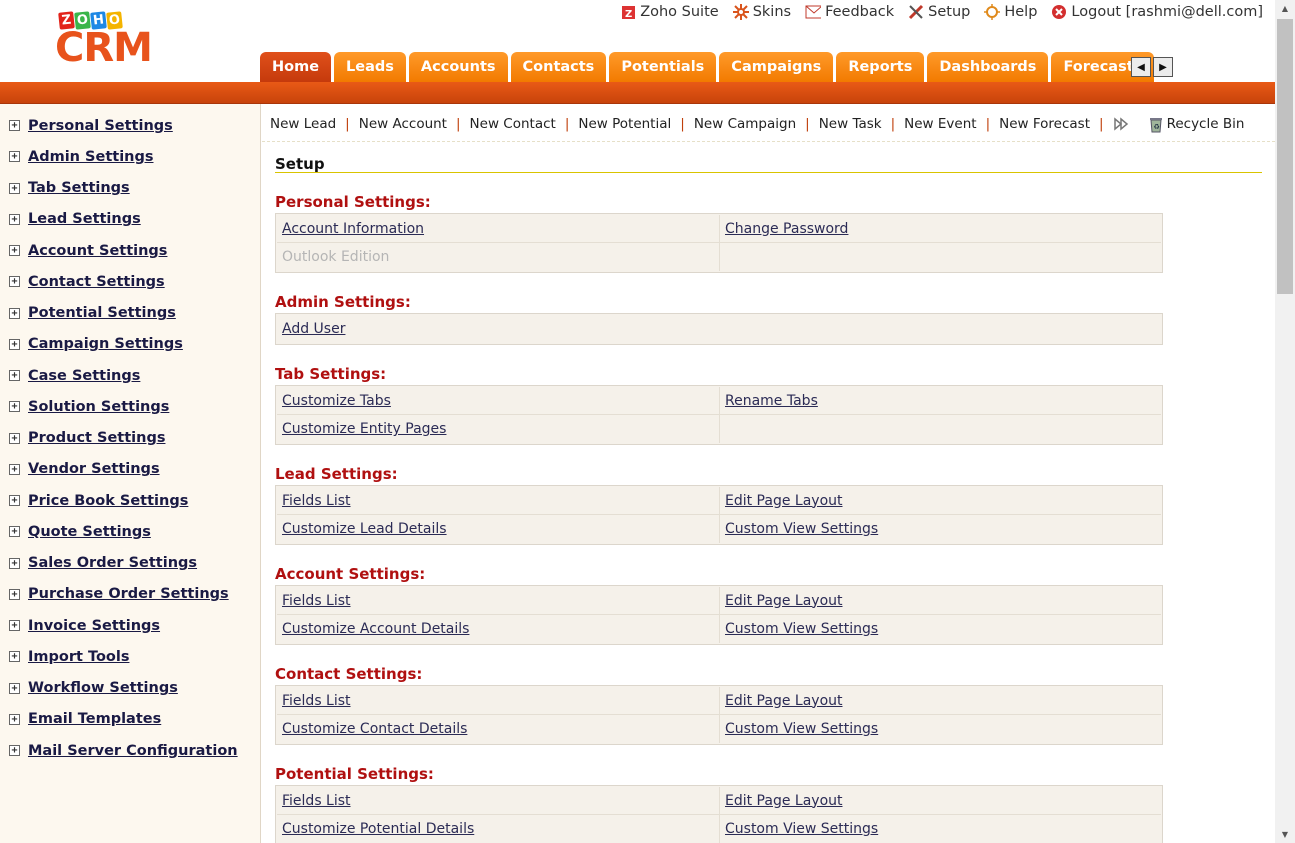 This screenshot has height=843, width=1295. What do you see at coordinates (128, 594) in the screenshot?
I see `sidebar-item-label: Purchase Order Settings` at bounding box center [128, 594].